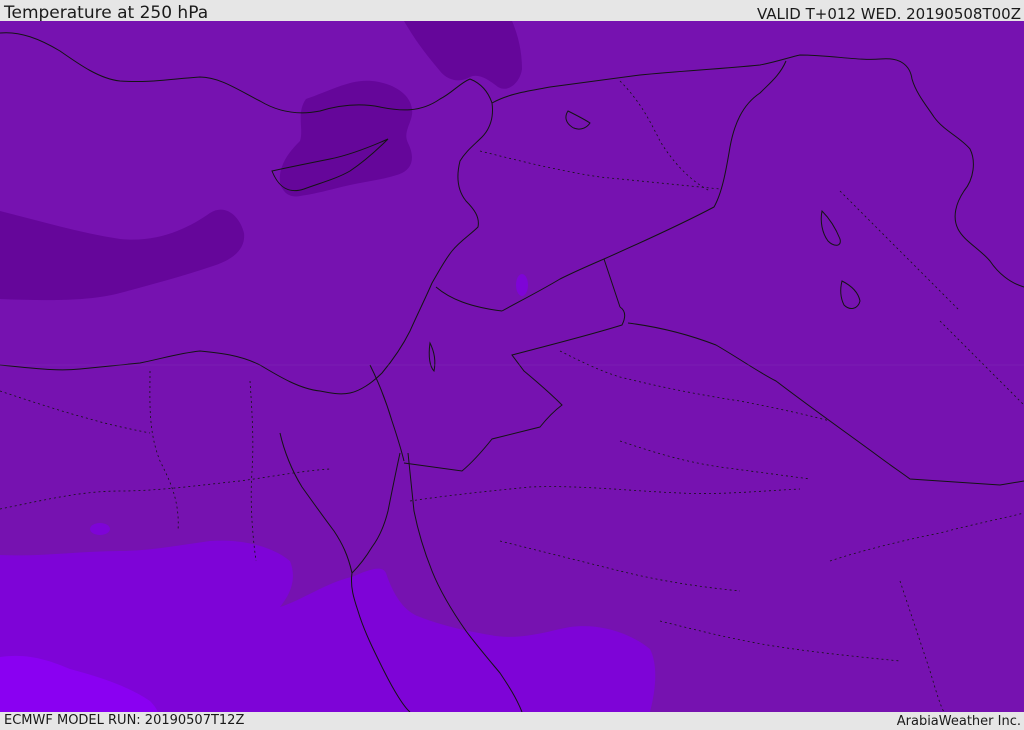  What do you see at coordinates (522, 285) in the screenshot?
I see `warm-spot-east` at bounding box center [522, 285].